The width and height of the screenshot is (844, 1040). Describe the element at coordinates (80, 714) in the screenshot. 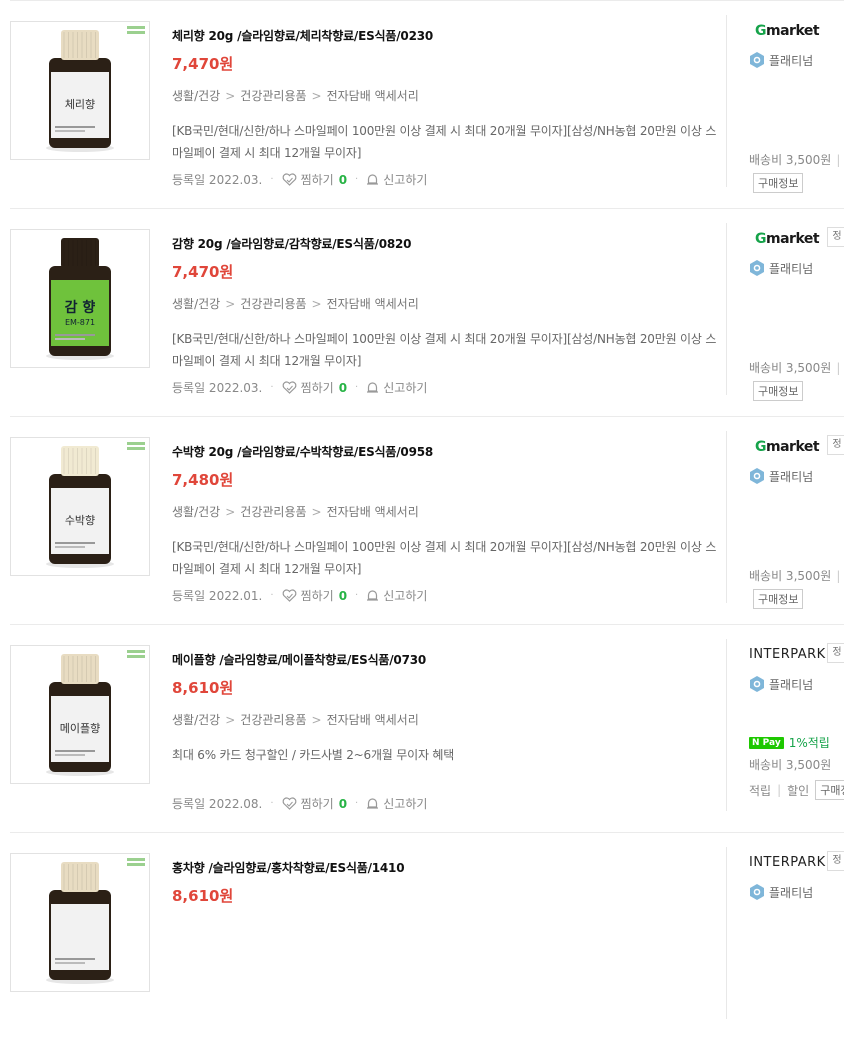

I see `product-thumbnail: 메이플향` at that location.